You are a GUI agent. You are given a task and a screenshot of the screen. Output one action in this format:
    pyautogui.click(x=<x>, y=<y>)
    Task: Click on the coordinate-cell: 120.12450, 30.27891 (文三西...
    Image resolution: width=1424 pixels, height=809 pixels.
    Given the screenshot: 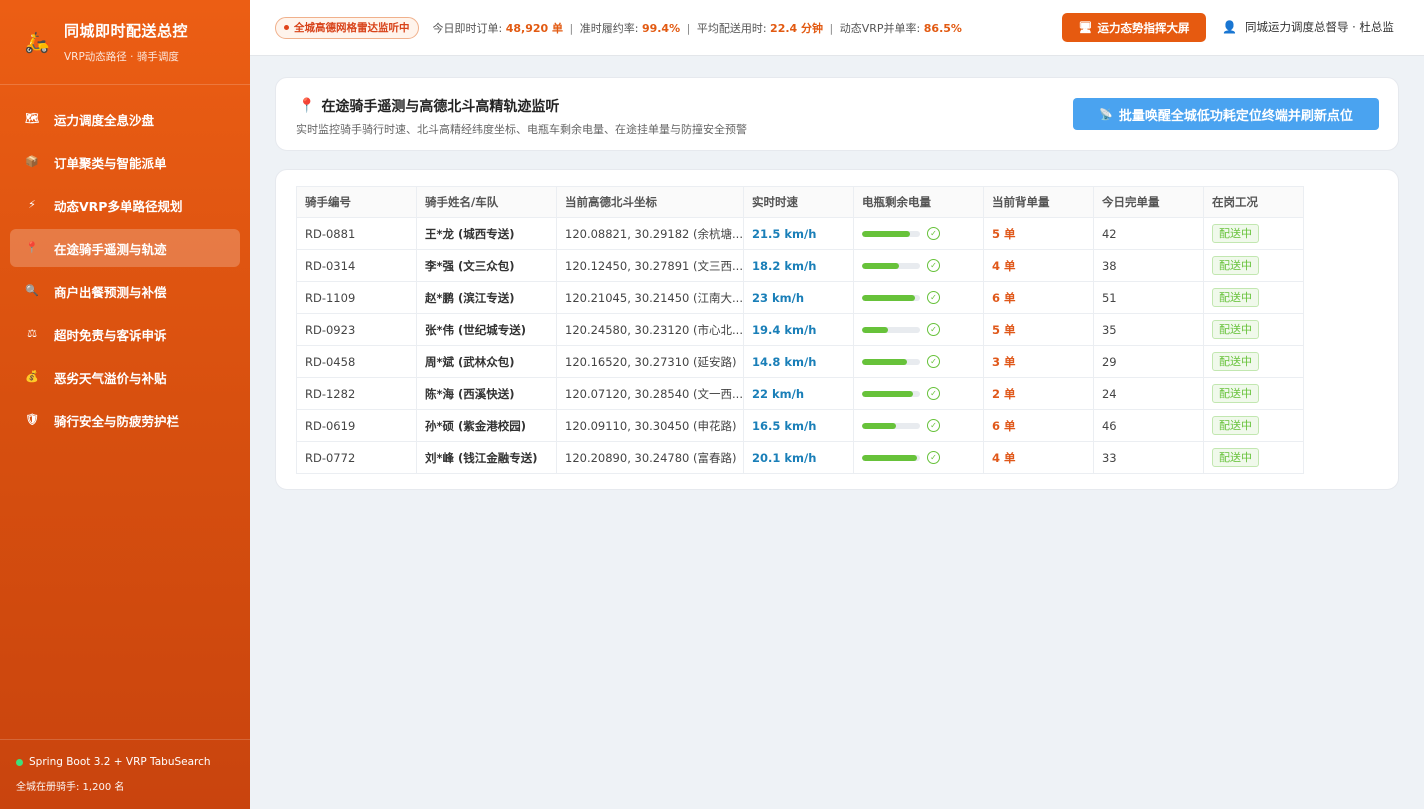 What is the action you would take?
    pyautogui.click(x=650, y=265)
    